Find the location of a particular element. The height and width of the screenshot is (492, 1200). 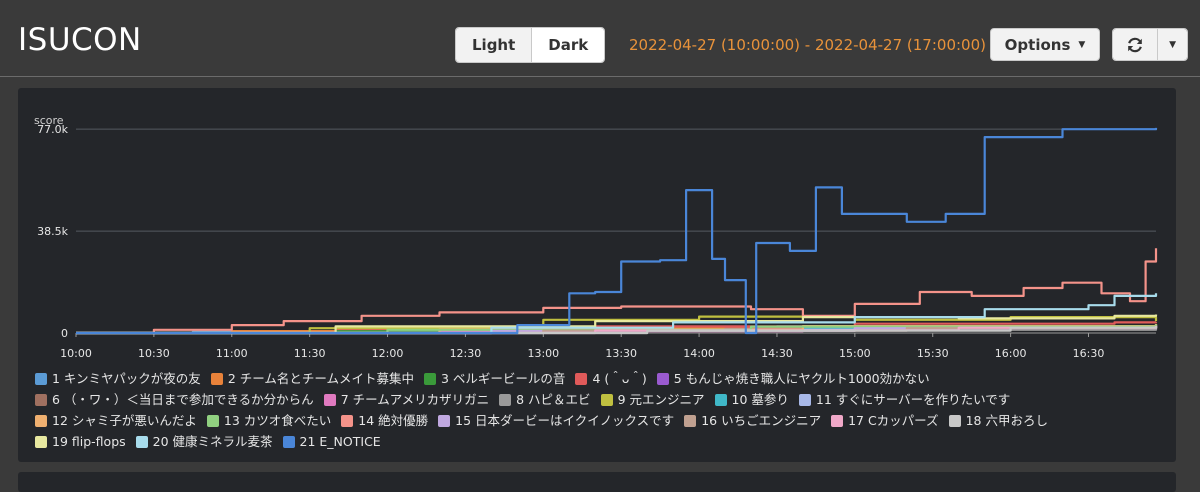

legend-item: 14 絶対優勝 is located at coordinates (384, 420).